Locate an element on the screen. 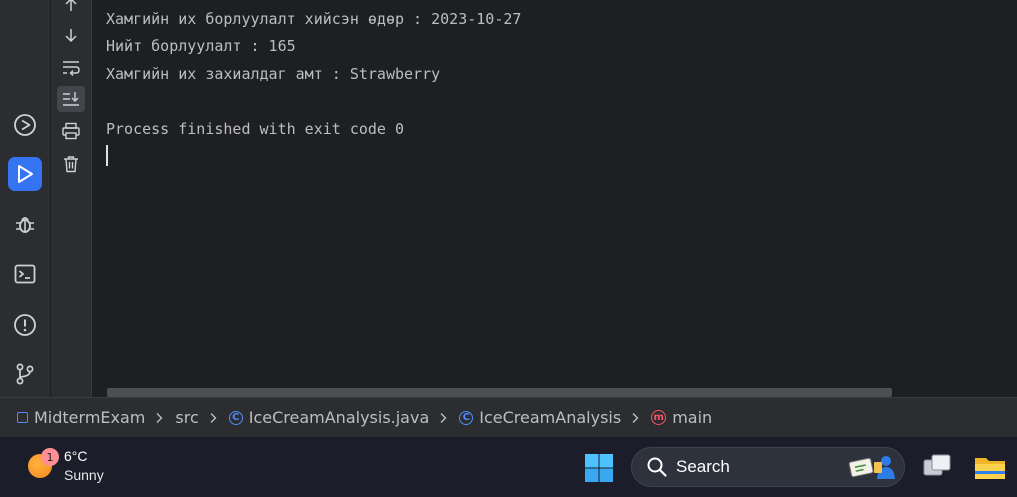 This screenshot has width=1017, height=497. file-explorer-button is located at coordinates (990, 467).